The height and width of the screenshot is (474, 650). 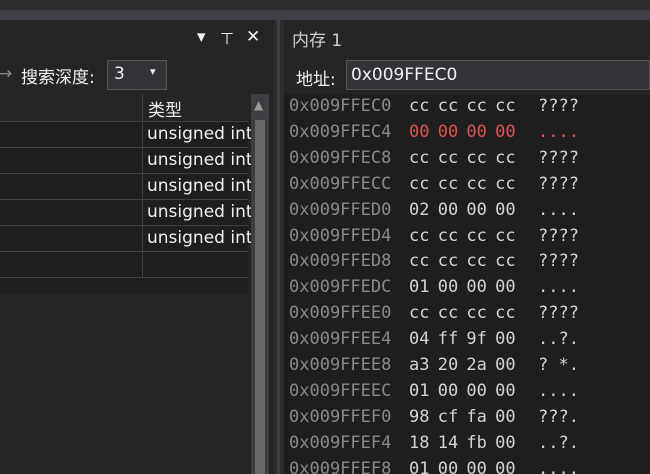 What do you see at coordinates (227, 38) in the screenshot?
I see `pin-icon: ⊥` at bounding box center [227, 38].